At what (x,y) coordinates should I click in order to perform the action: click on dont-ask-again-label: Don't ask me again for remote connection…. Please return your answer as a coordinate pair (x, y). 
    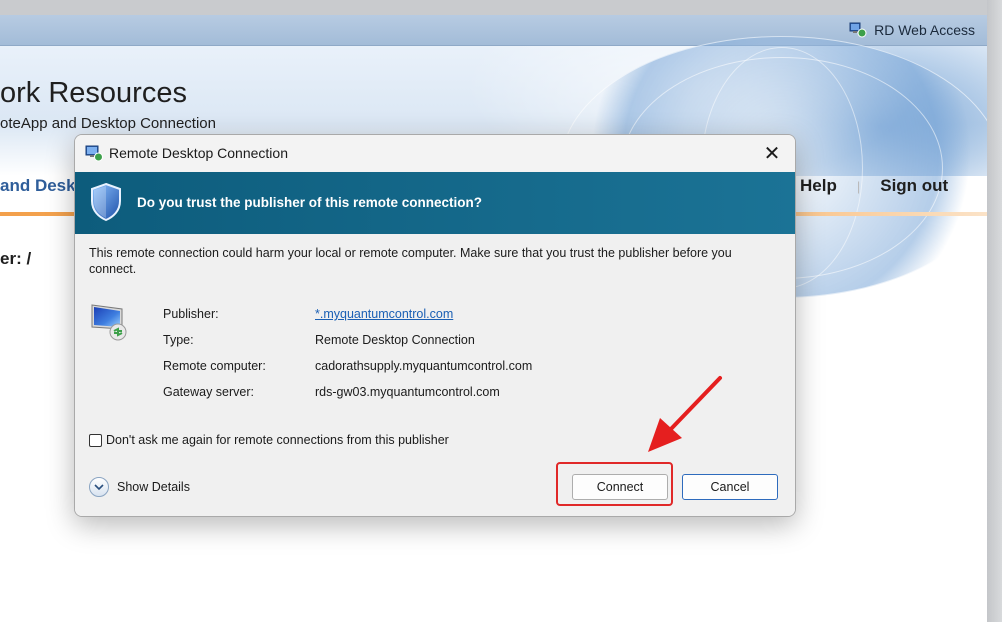
    Looking at the image, I should click on (277, 440).